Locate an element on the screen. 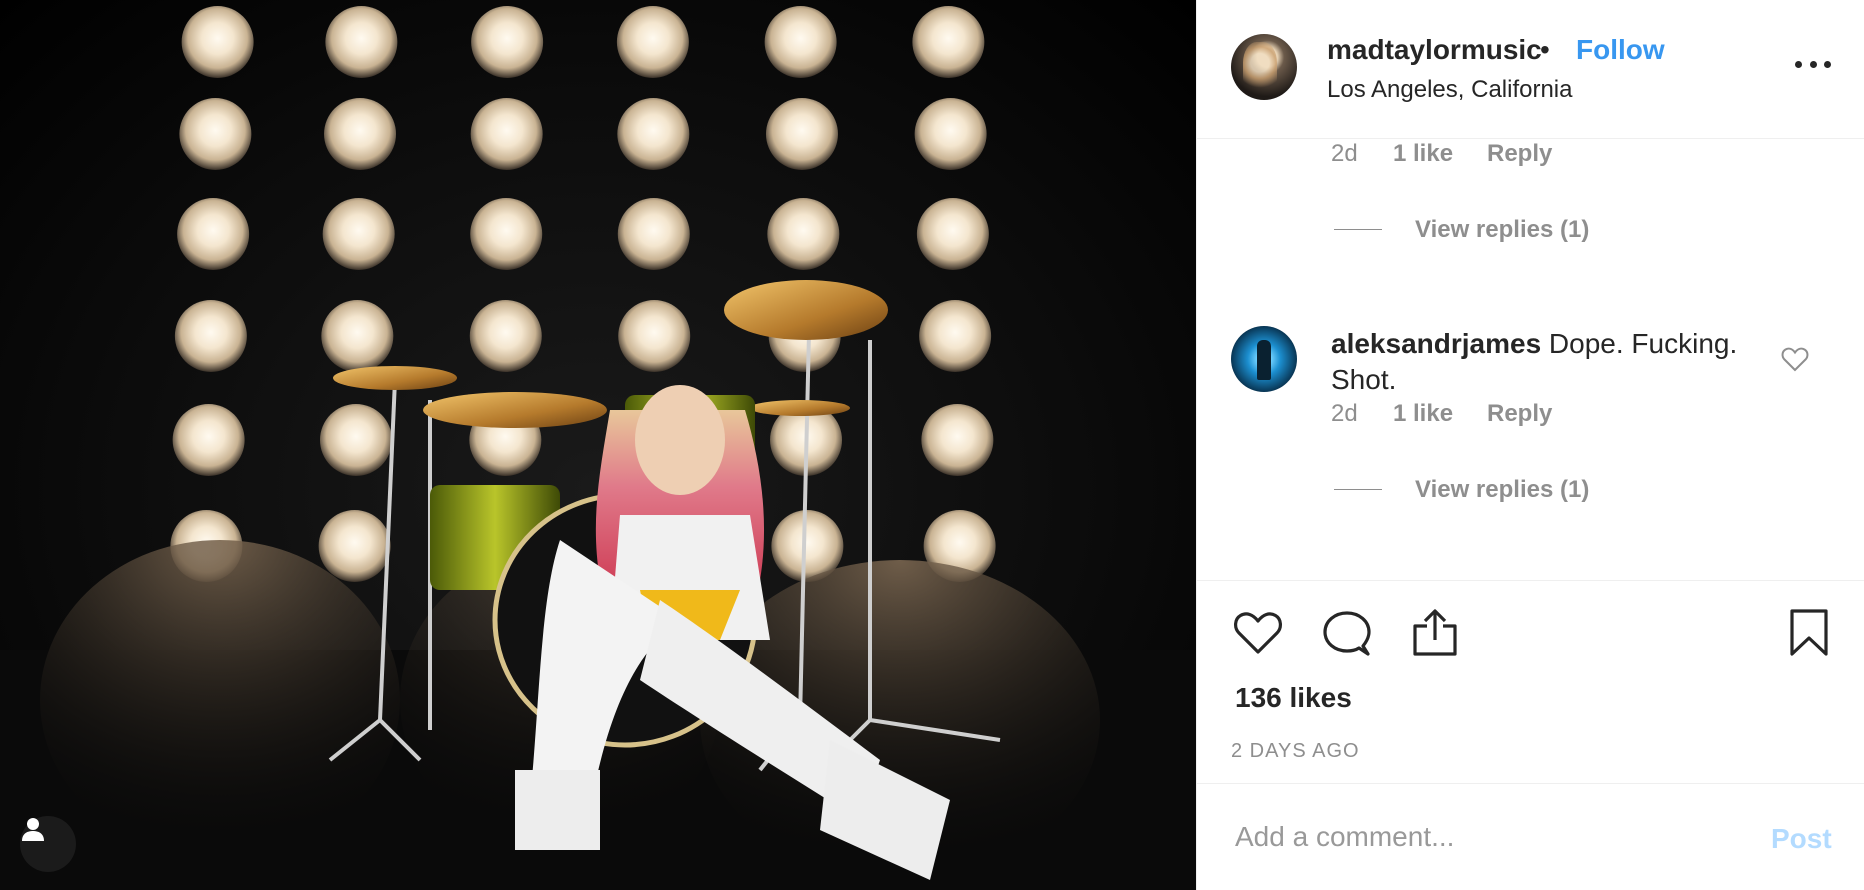  user-tag-icon is located at coordinates (48, 844).